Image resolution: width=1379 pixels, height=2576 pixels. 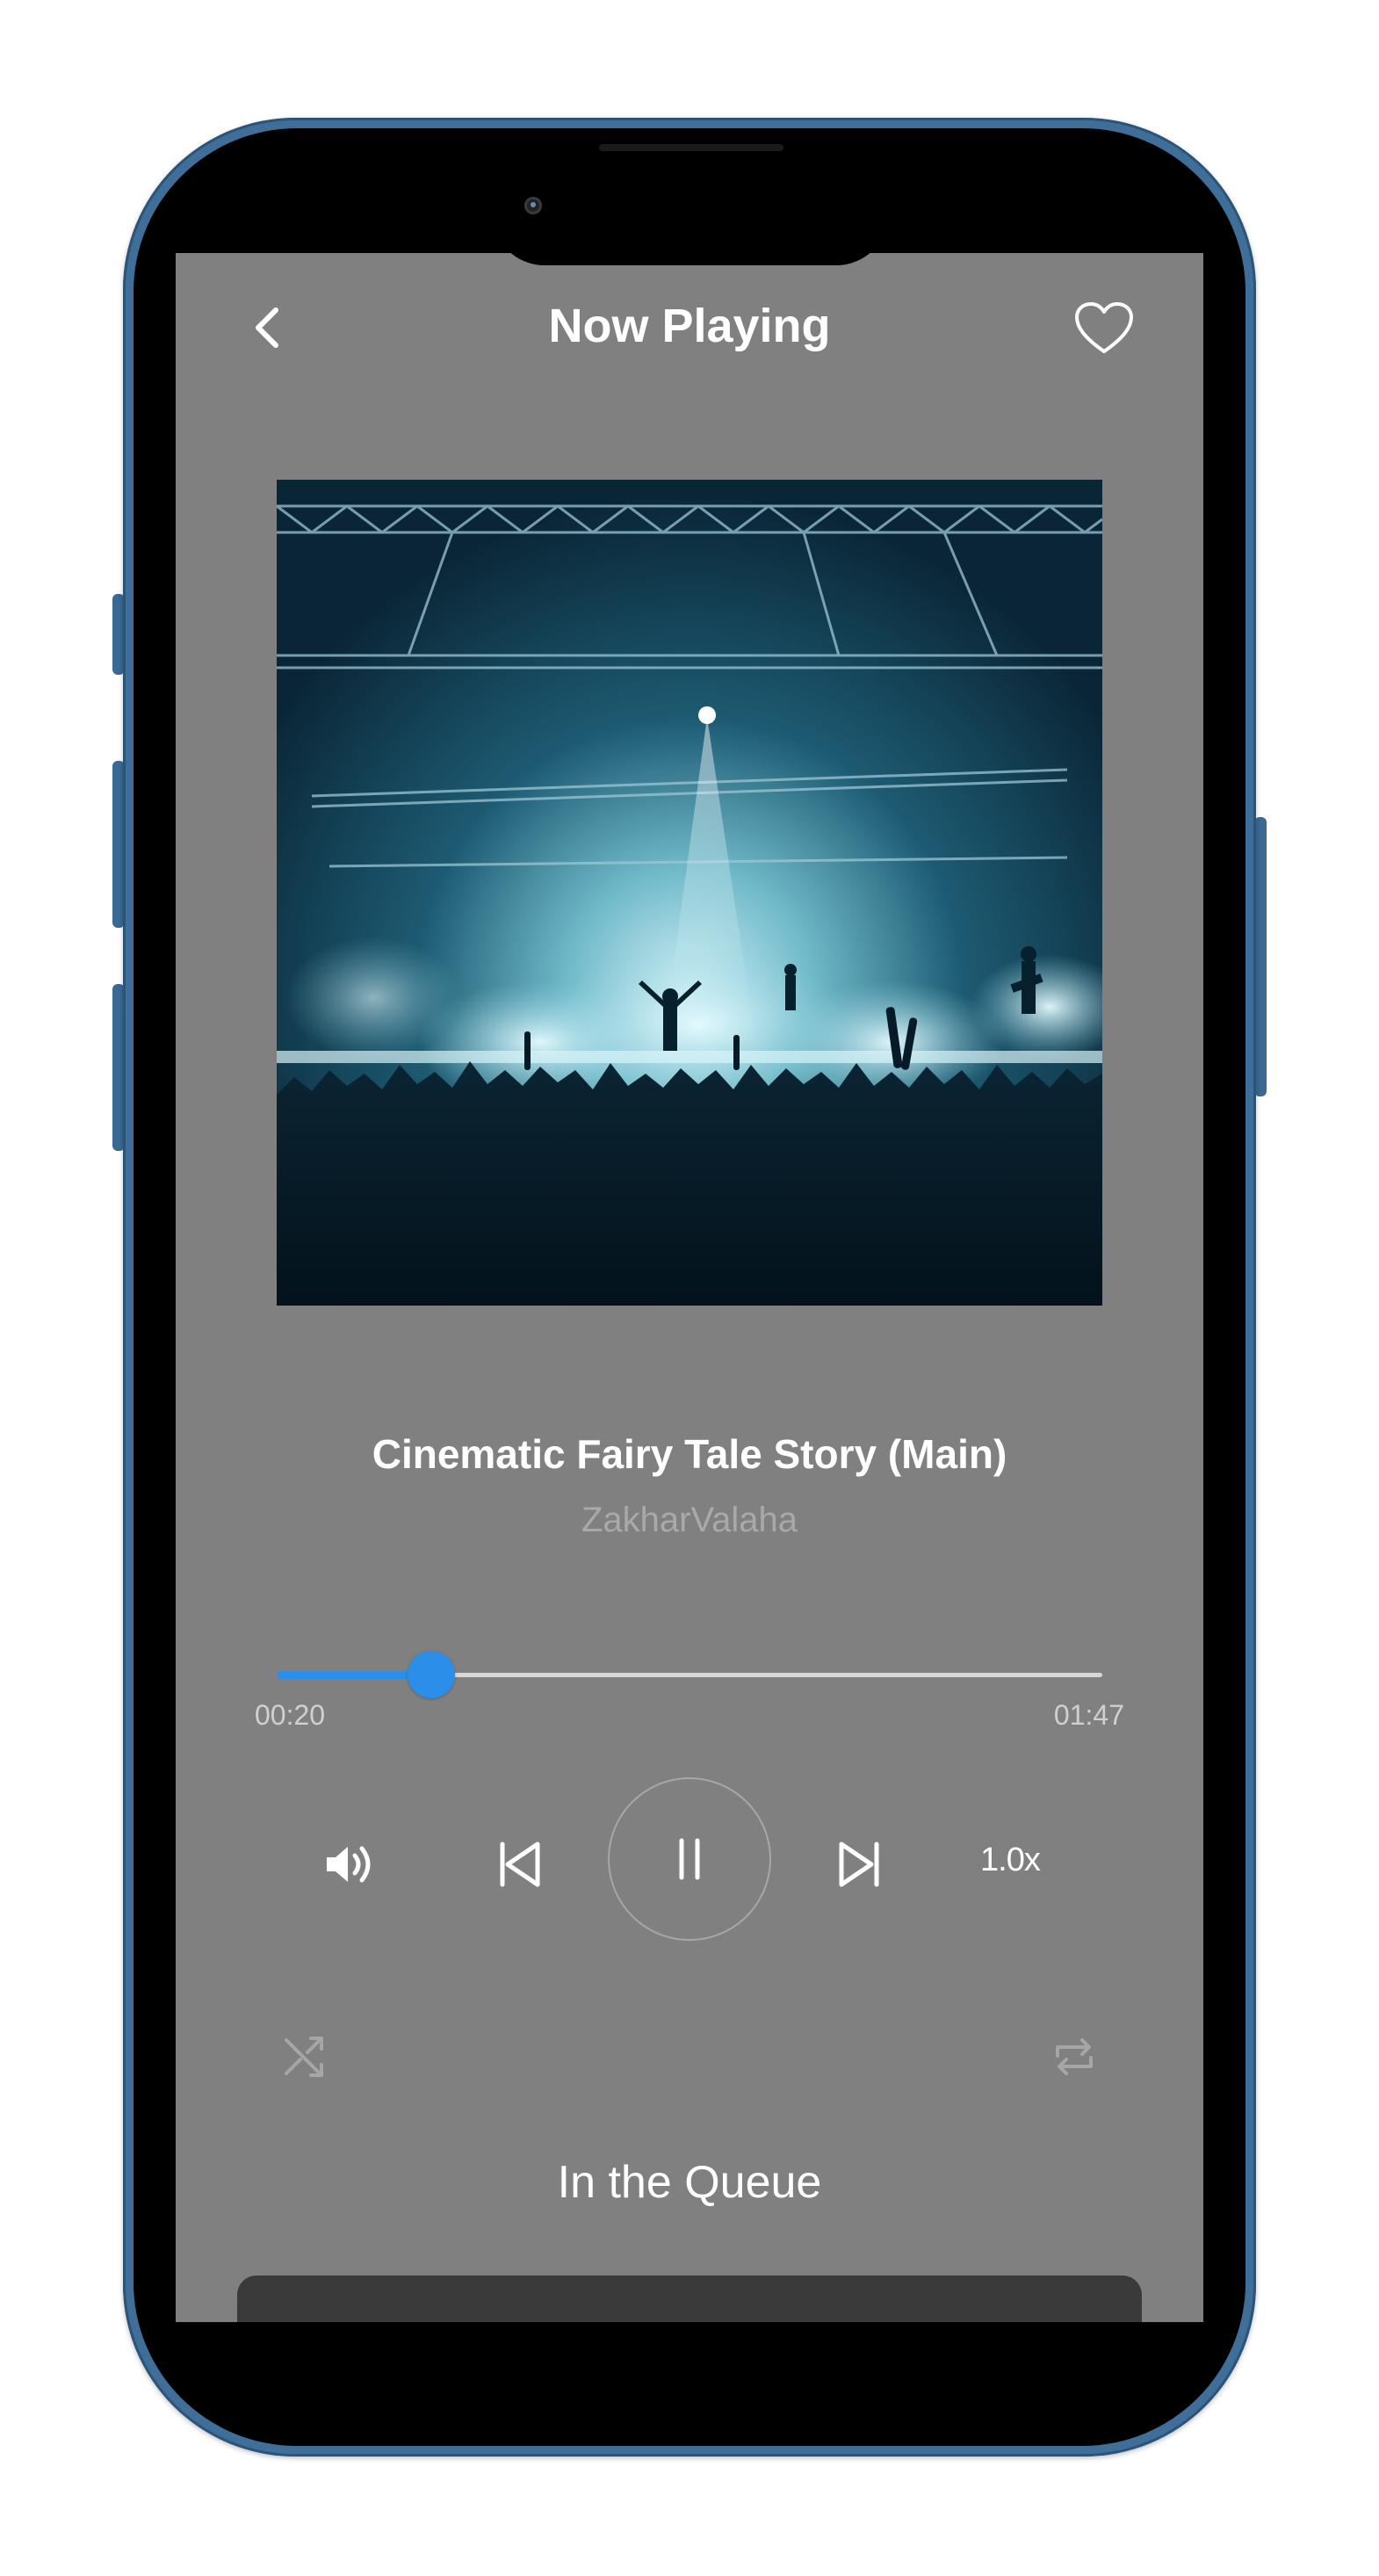 What do you see at coordinates (689, 1674) in the screenshot?
I see `progress-slider` at bounding box center [689, 1674].